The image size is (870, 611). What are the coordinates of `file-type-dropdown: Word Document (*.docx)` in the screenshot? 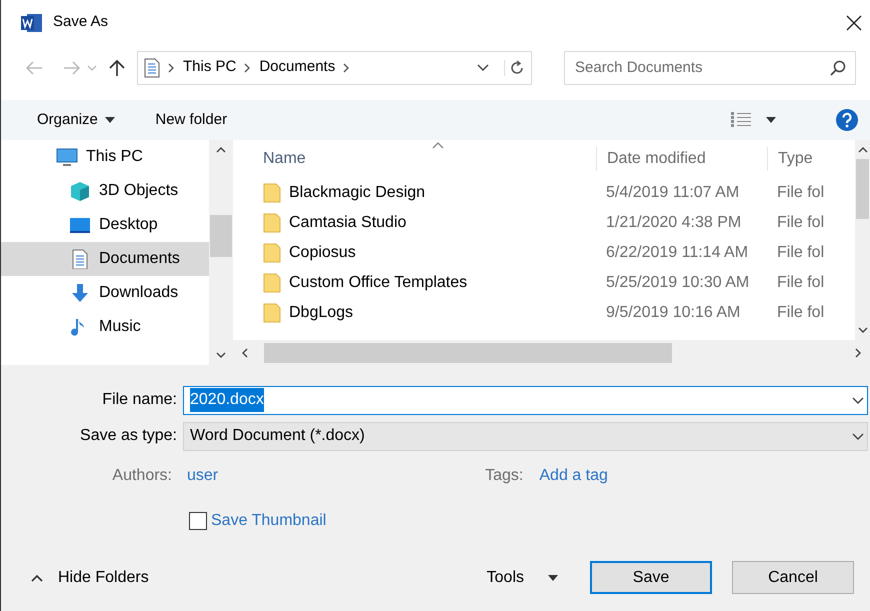 It's located at (525, 436).